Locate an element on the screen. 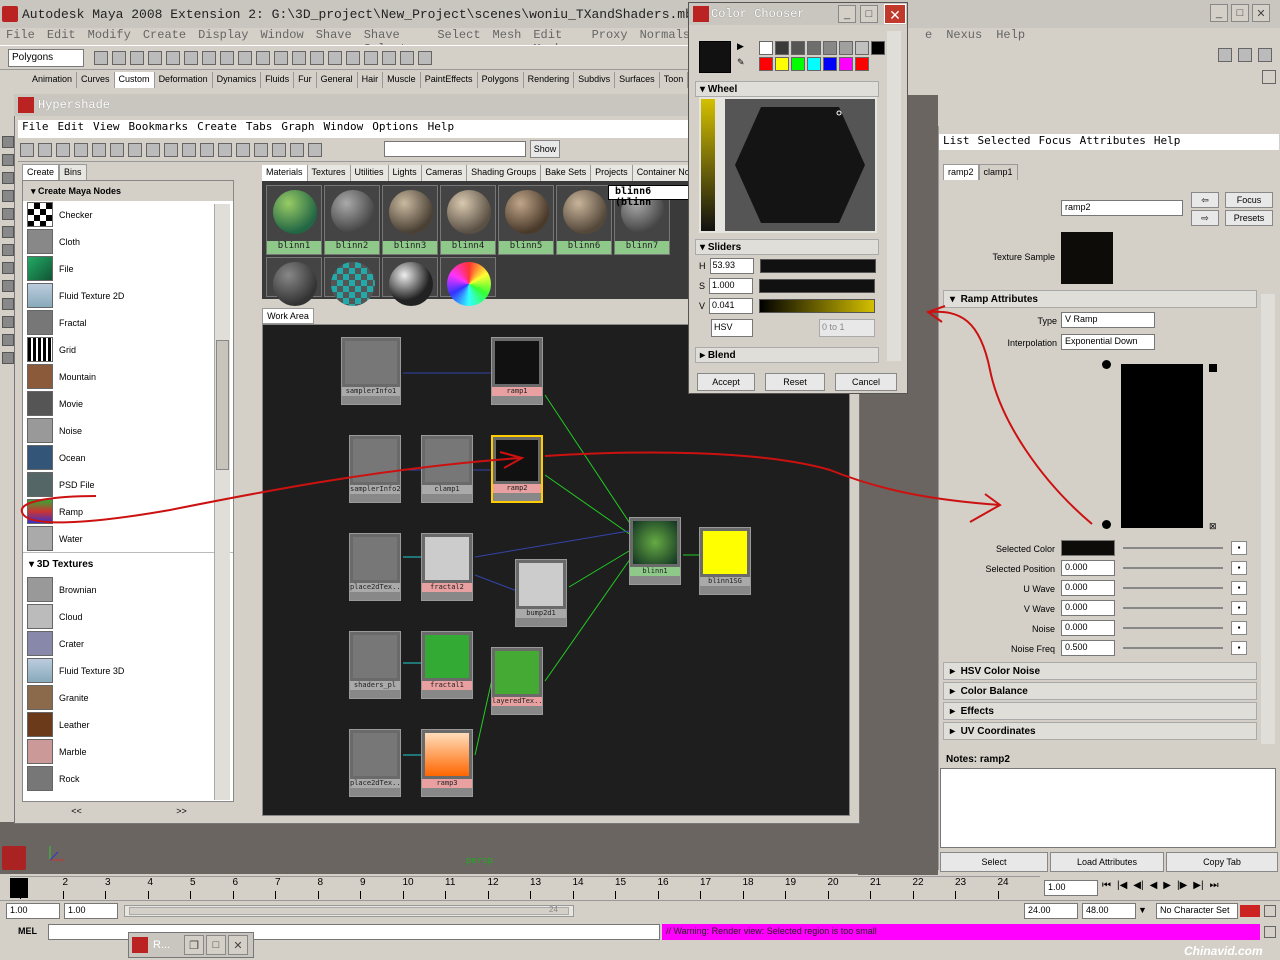 The image size is (1280, 960). focus-icon: ⇦ is located at coordinates (1205, 200).